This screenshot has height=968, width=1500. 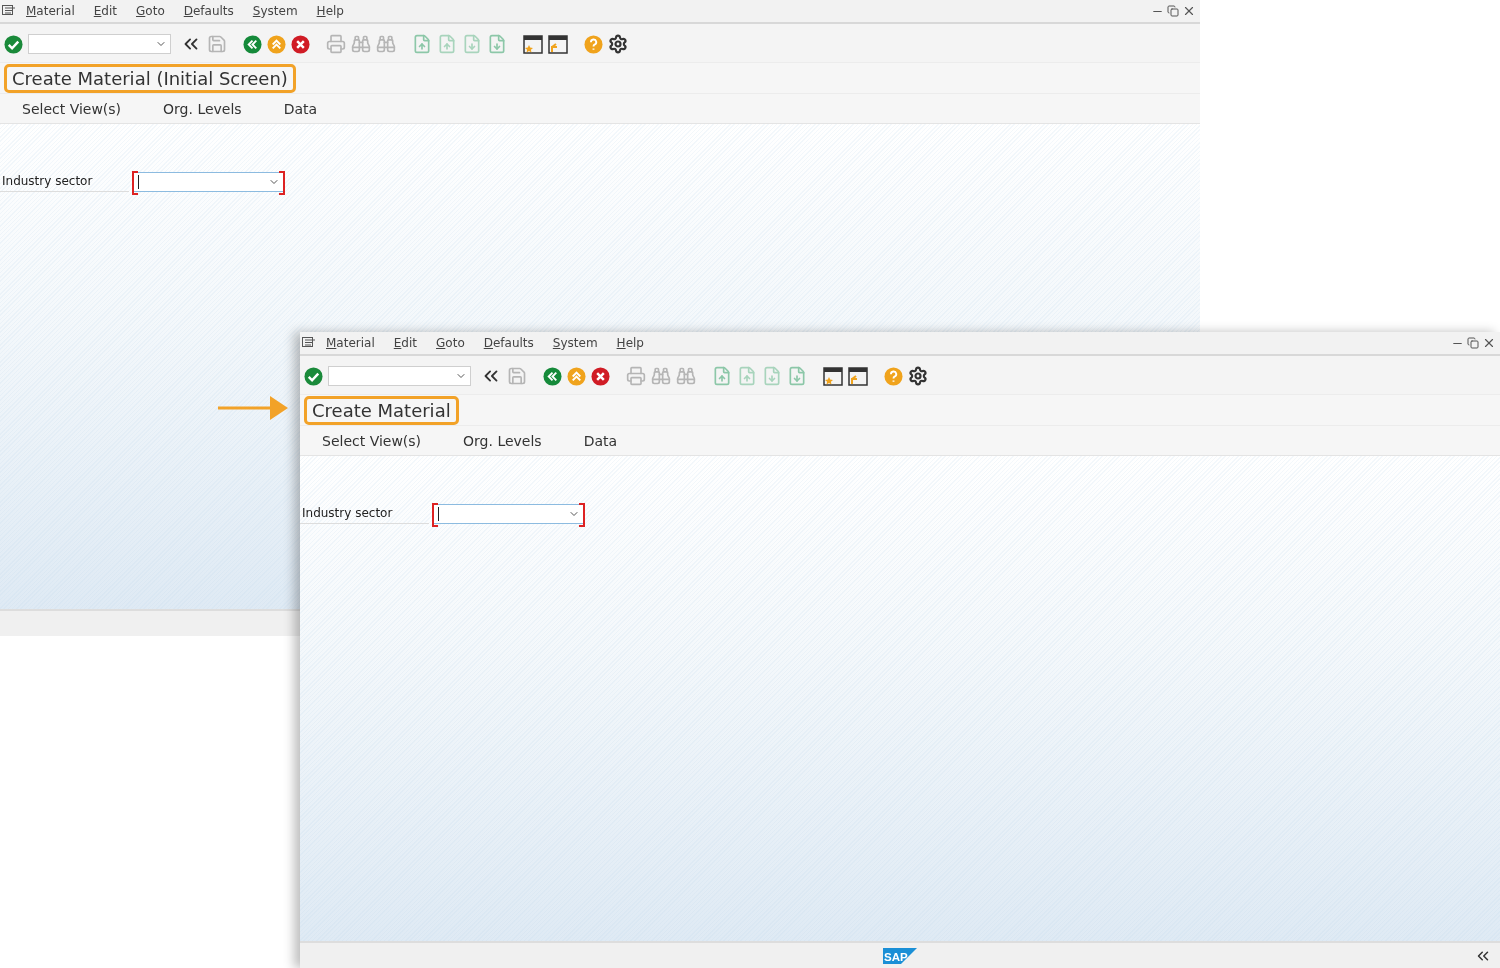 What do you see at coordinates (900, 955) in the screenshot?
I see `logo: SAP` at bounding box center [900, 955].